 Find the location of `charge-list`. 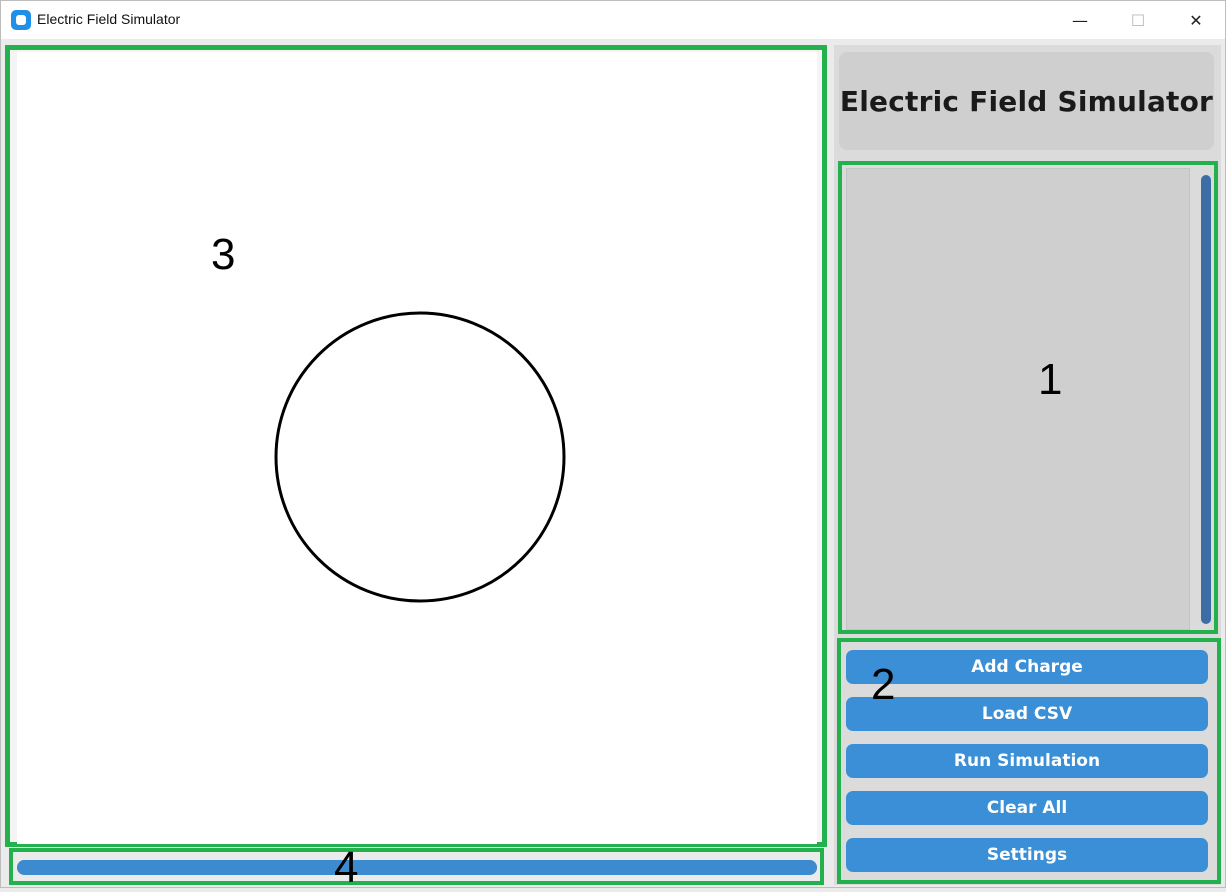

charge-list is located at coordinates (1018, 399).